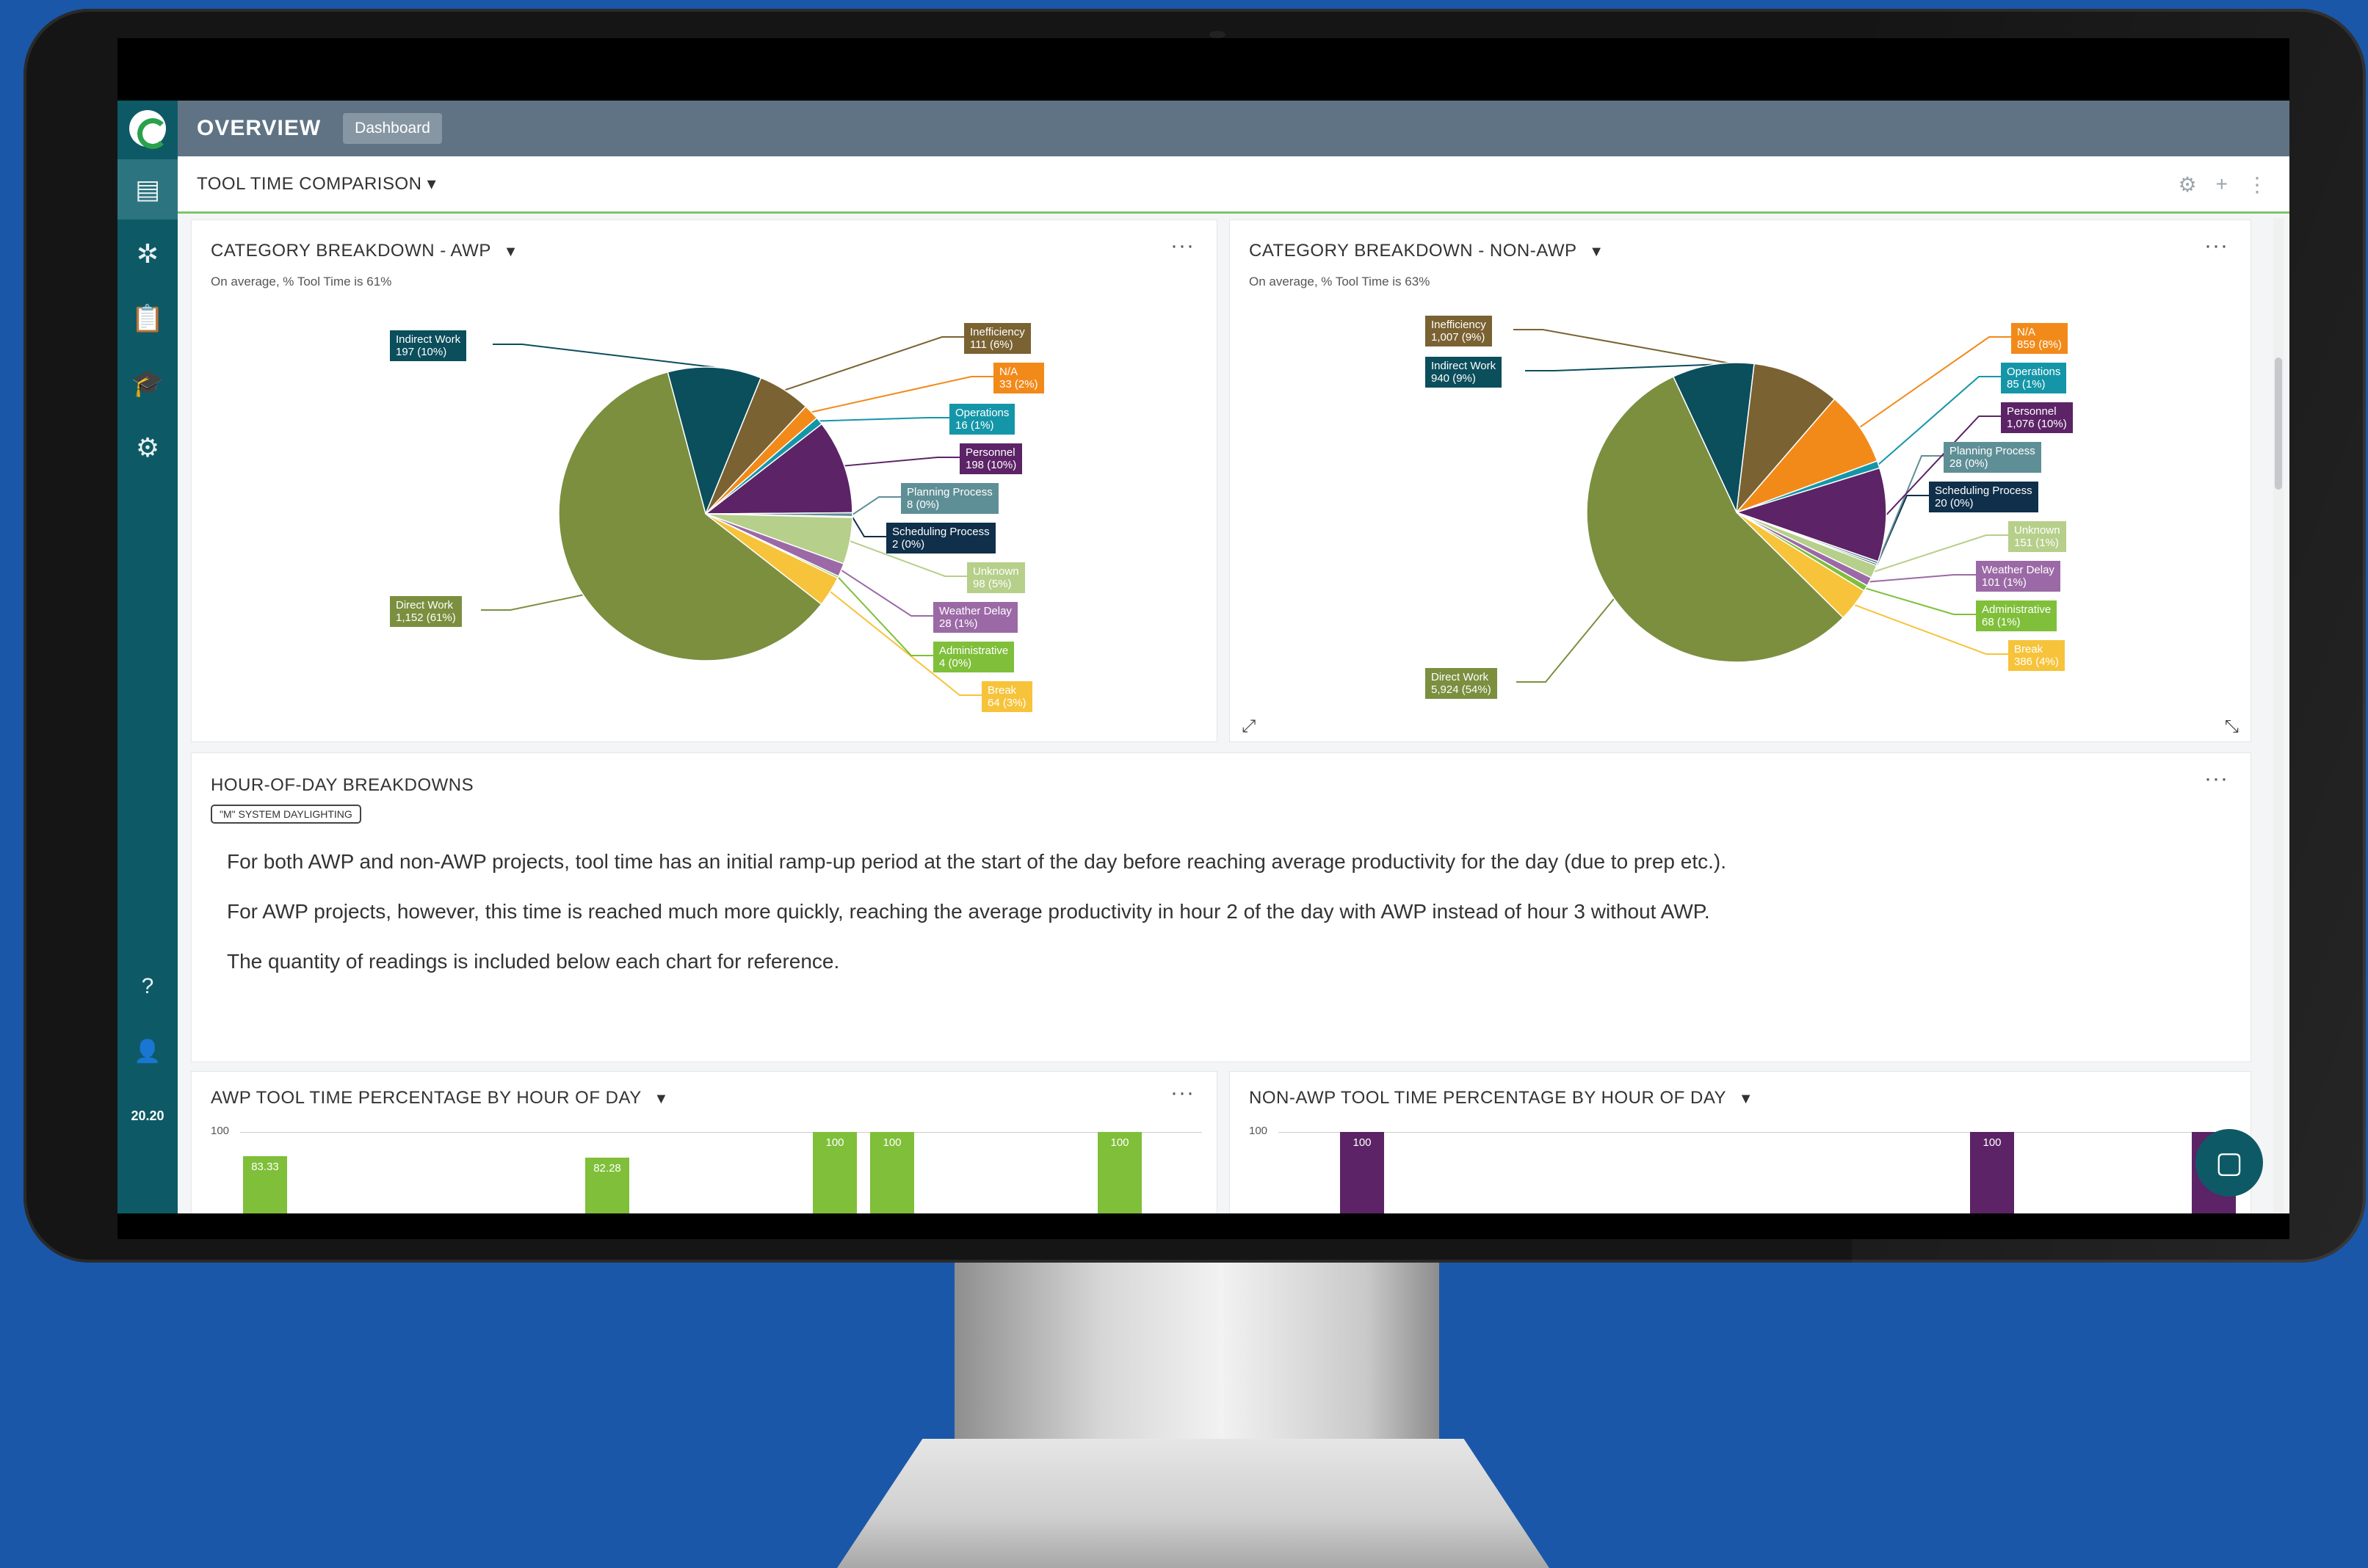 This screenshot has width=2368, height=1568. What do you see at coordinates (2188, 185) in the screenshot?
I see `gear-icon: ⚙` at bounding box center [2188, 185].